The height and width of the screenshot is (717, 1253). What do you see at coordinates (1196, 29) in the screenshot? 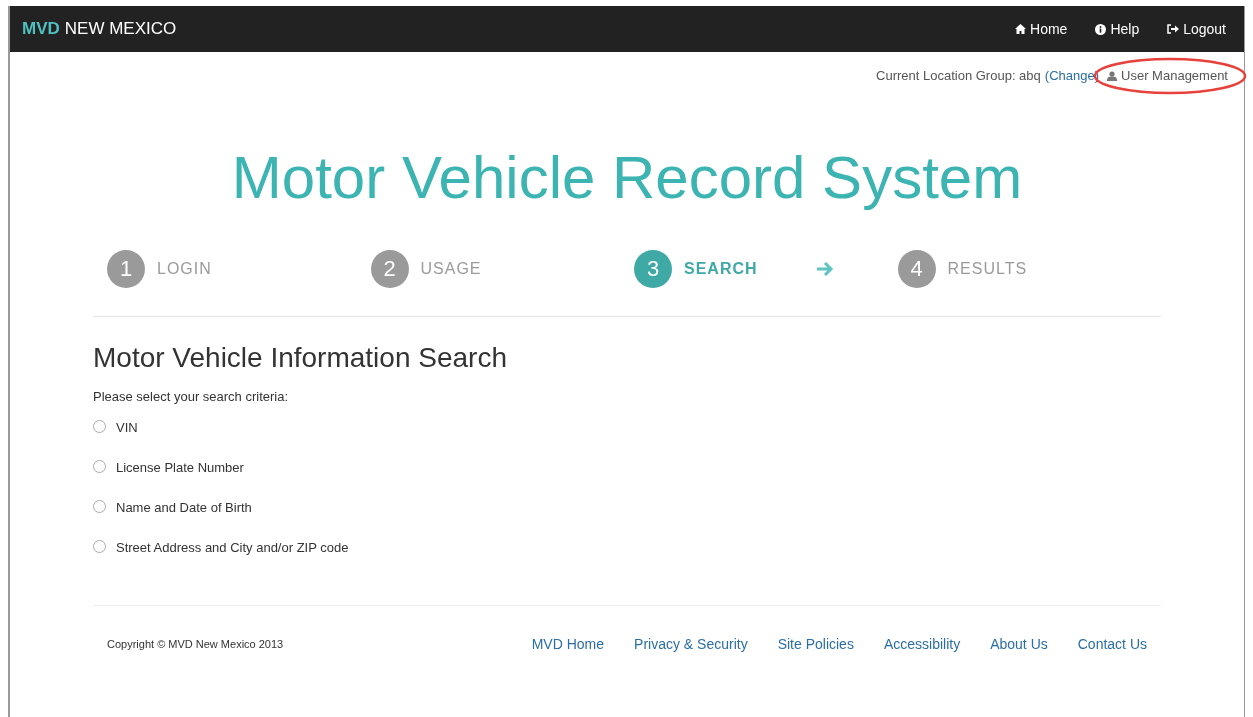
I see `nav-link: Logout` at bounding box center [1196, 29].